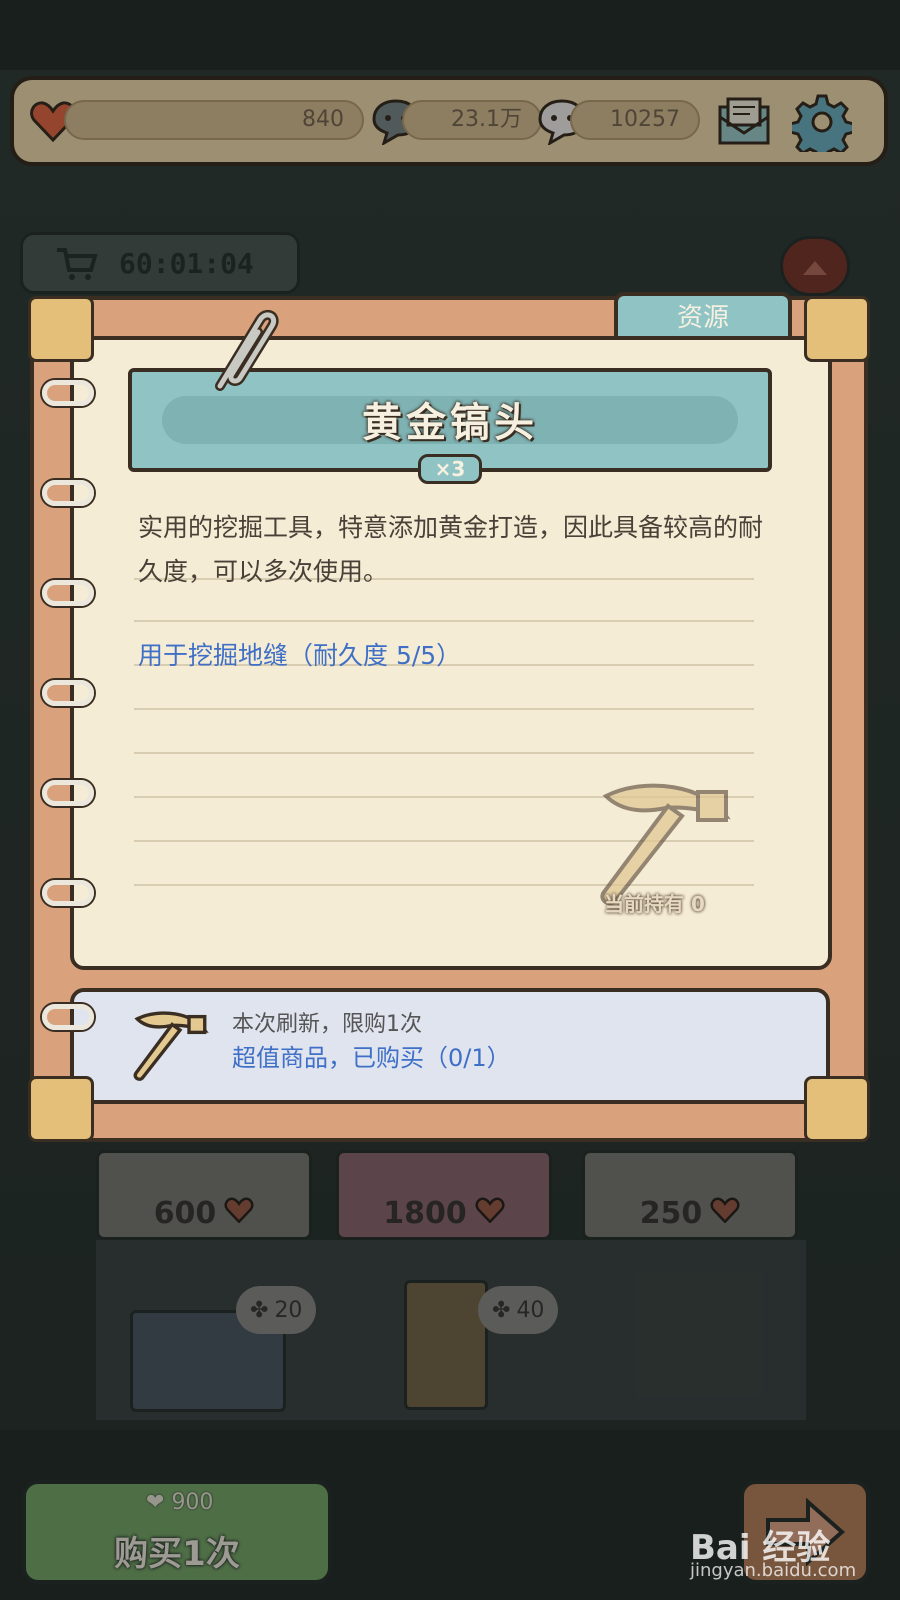 Image resolution: width=900 pixels, height=1600 pixels. I want to click on paperclip-icon, so click(240, 351).